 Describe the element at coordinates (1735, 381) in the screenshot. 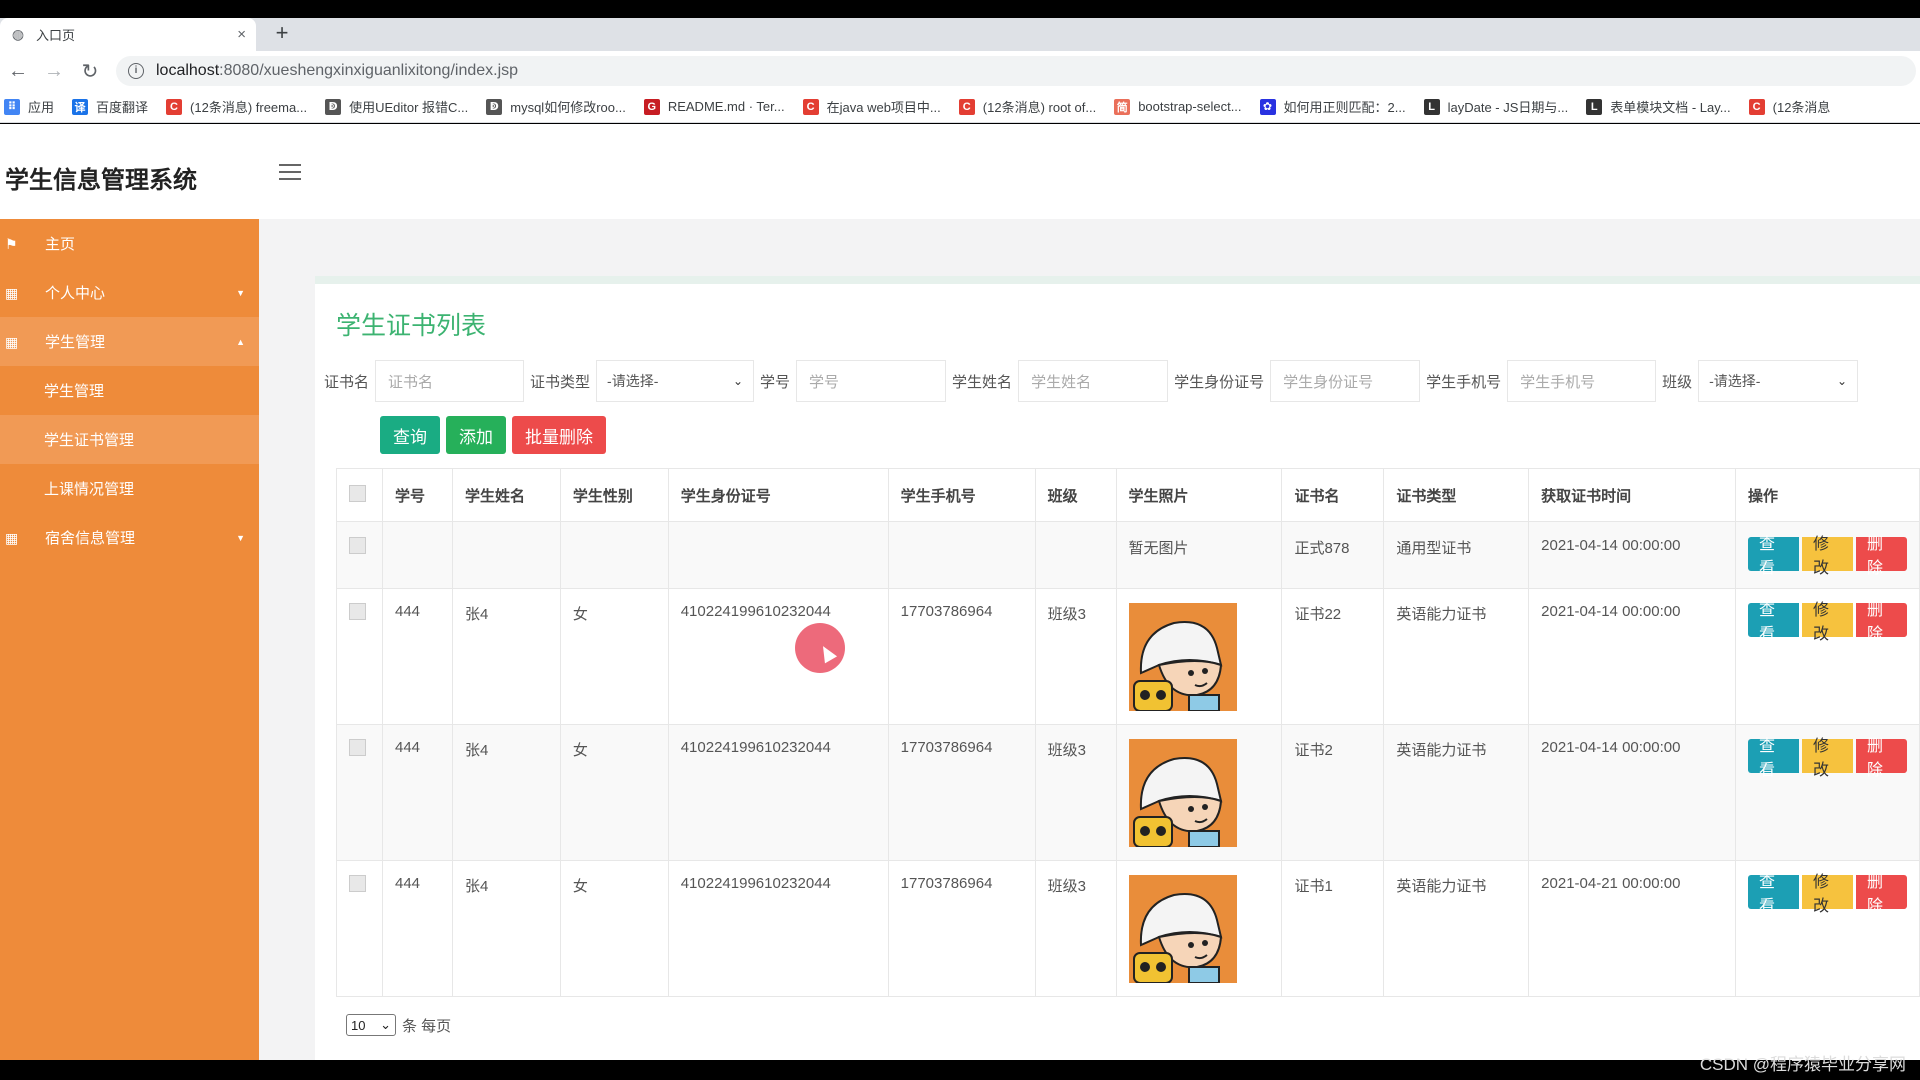

I see `class-value: -请选择-` at that location.